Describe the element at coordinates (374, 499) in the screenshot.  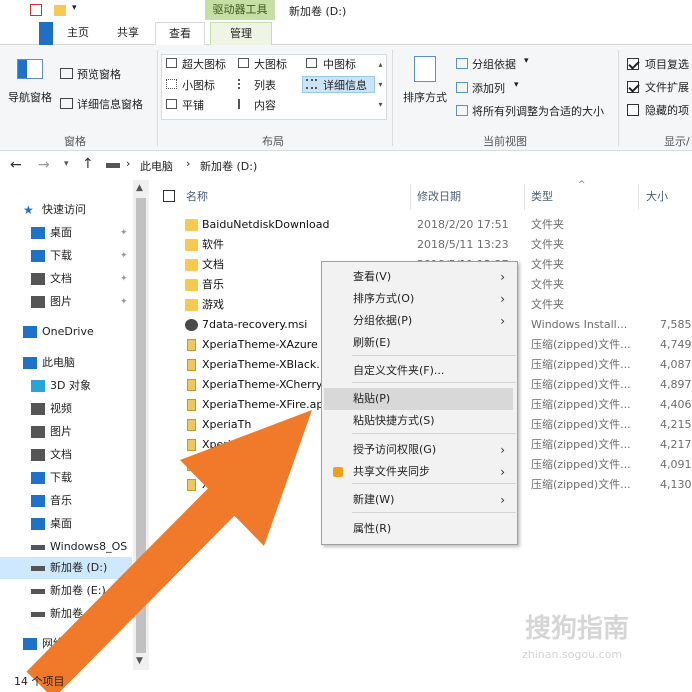
I see `context-menu-item-label: 新建(W)` at that location.